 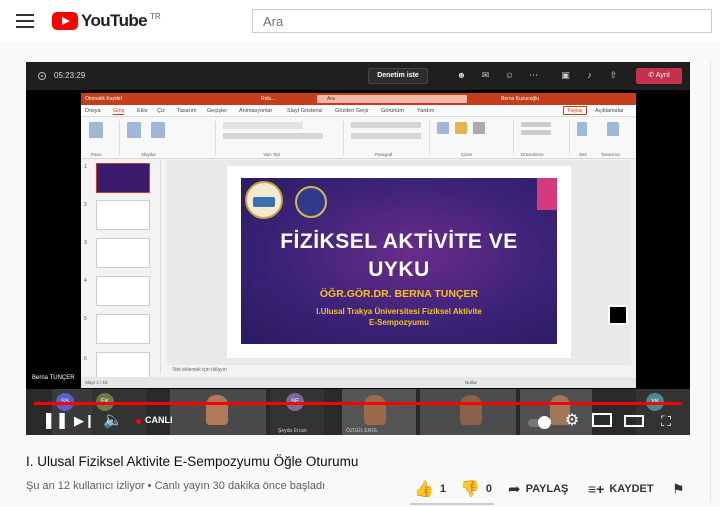 What do you see at coordinates (358, 403) in the screenshot?
I see `progress-bar` at bounding box center [358, 403].